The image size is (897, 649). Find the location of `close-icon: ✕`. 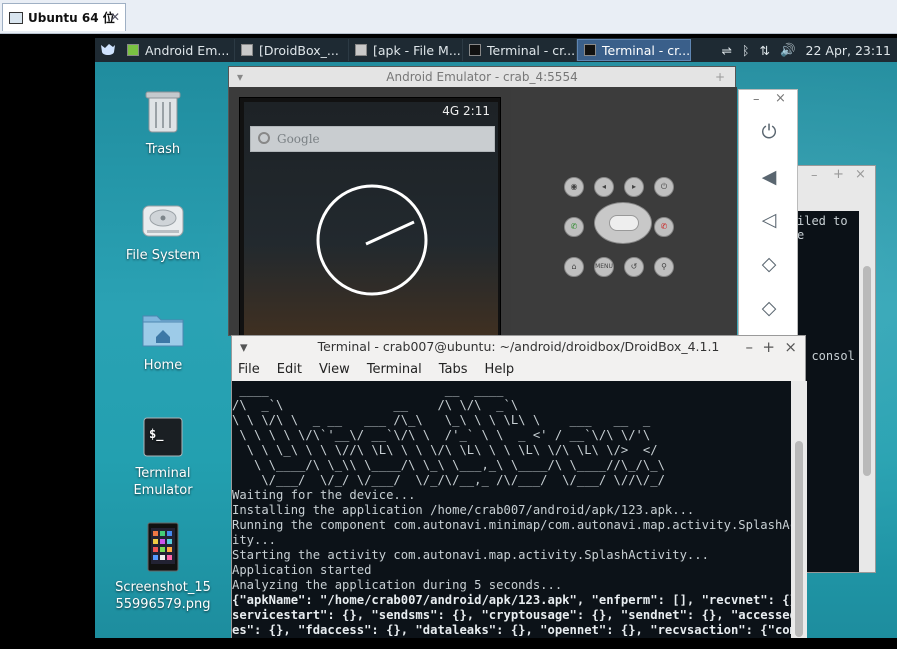

close-icon: ✕ is located at coordinates (115, 17).